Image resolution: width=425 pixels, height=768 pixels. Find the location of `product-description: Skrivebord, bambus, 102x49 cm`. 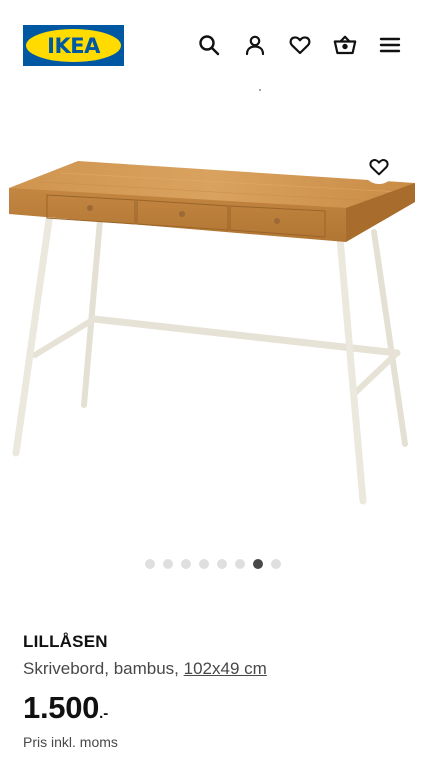

product-description: Skrivebord, bambus, 102x49 cm is located at coordinates (145, 669).